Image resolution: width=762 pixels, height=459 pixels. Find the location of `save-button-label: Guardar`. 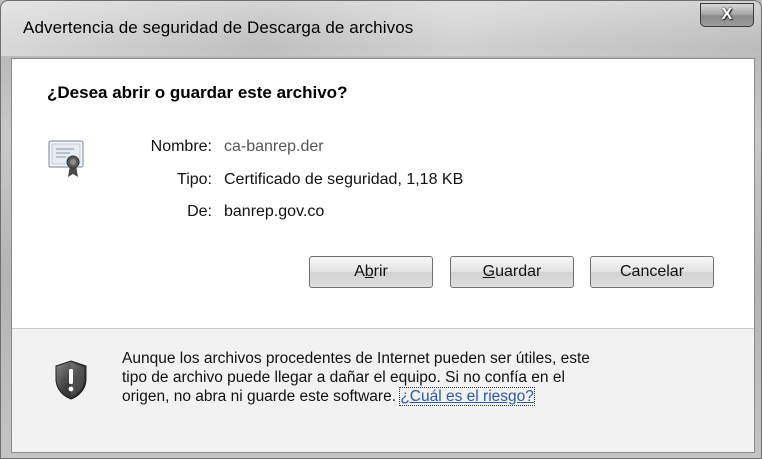

save-button-label: Guardar is located at coordinates (512, 271).